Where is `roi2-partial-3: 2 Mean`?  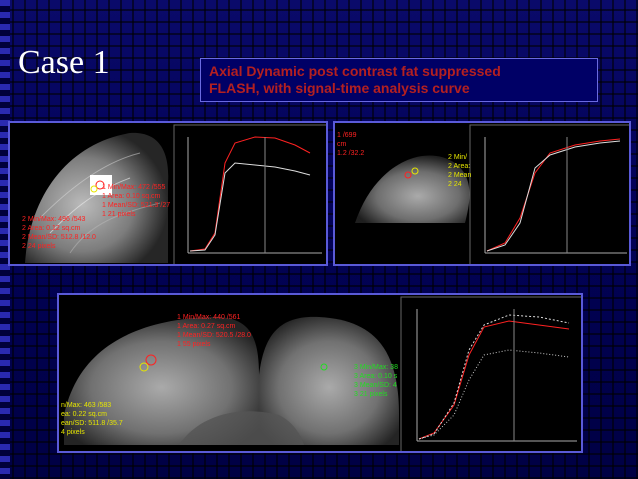
roi2-partial-3: 2 Mean is located at coordinates (460, 175).